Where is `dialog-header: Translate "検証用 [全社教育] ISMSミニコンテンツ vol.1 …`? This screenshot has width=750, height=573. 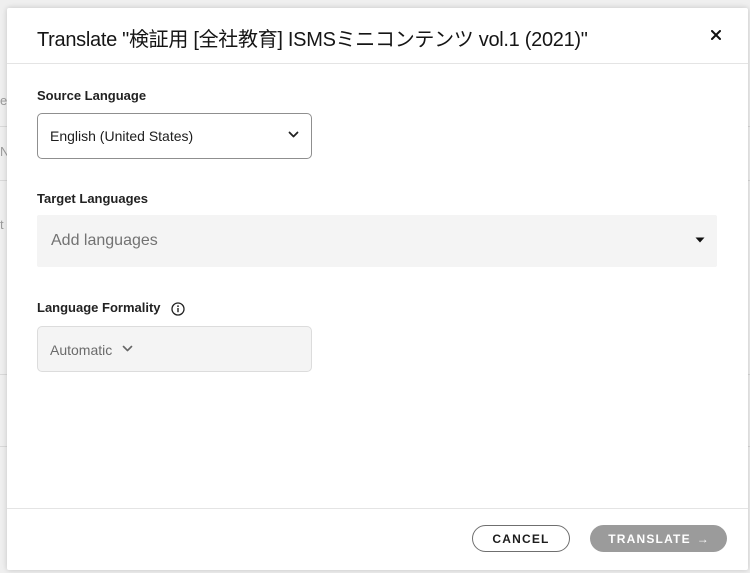 dialog-header: Translate "検証用 [全社教育] ISMSミニコンテンツ vol.1 … is located at coordinates (377, 36).